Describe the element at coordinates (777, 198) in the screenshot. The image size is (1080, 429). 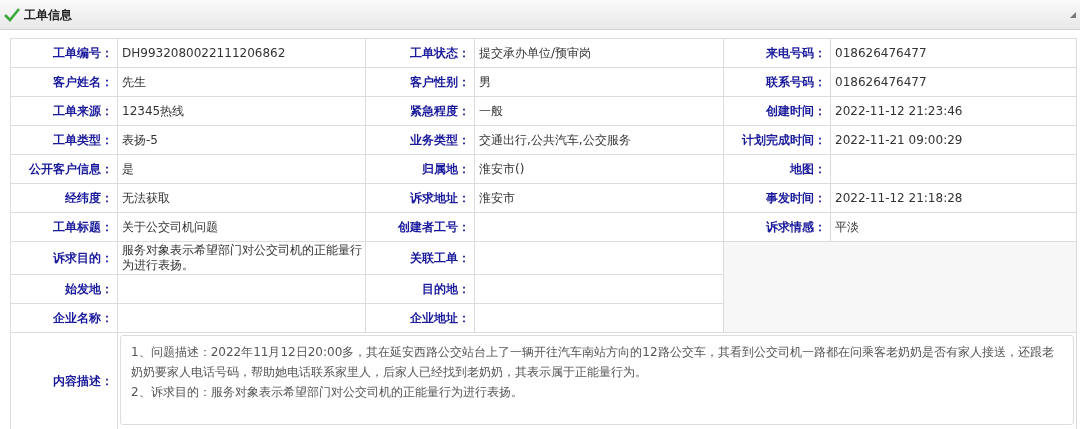
I see `field-label: 事发时间：` at that location.